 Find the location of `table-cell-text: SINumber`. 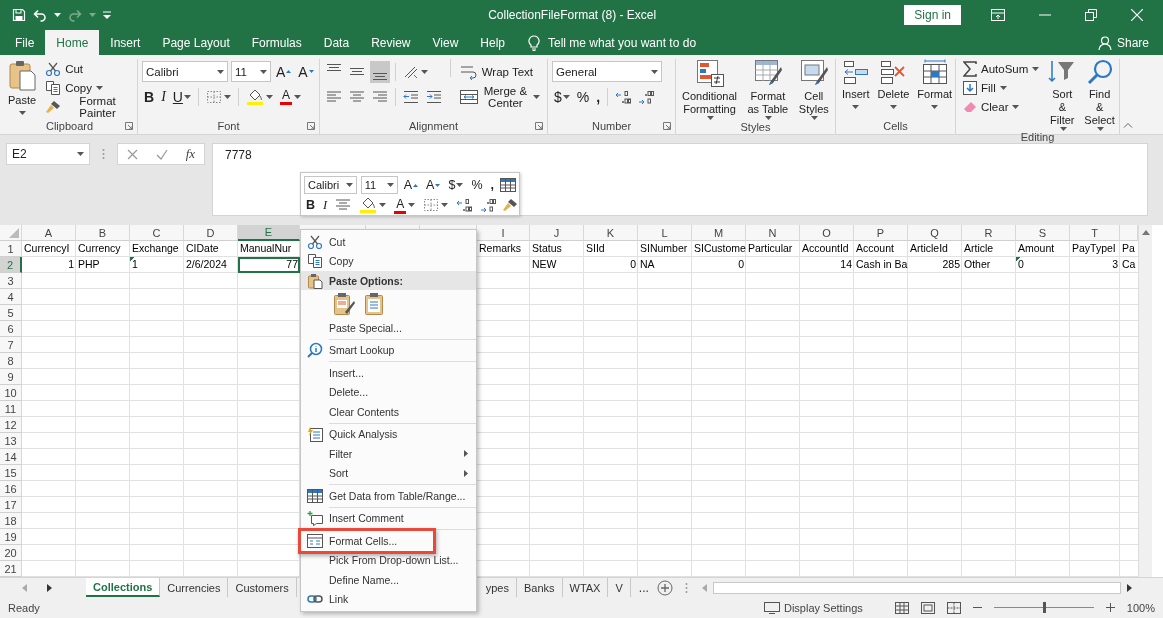

table-cell-text: SINumber is located at coordinates (664, 248).